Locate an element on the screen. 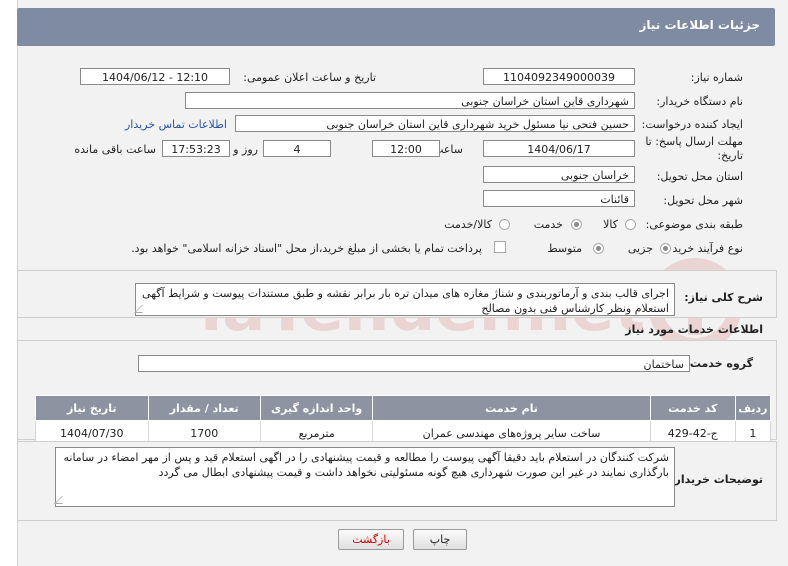 Image resolution: width=788 pixels, height=566 pixels. announce-field: 1404/06/12 - 12:10 is located at coordinates (155, 76).